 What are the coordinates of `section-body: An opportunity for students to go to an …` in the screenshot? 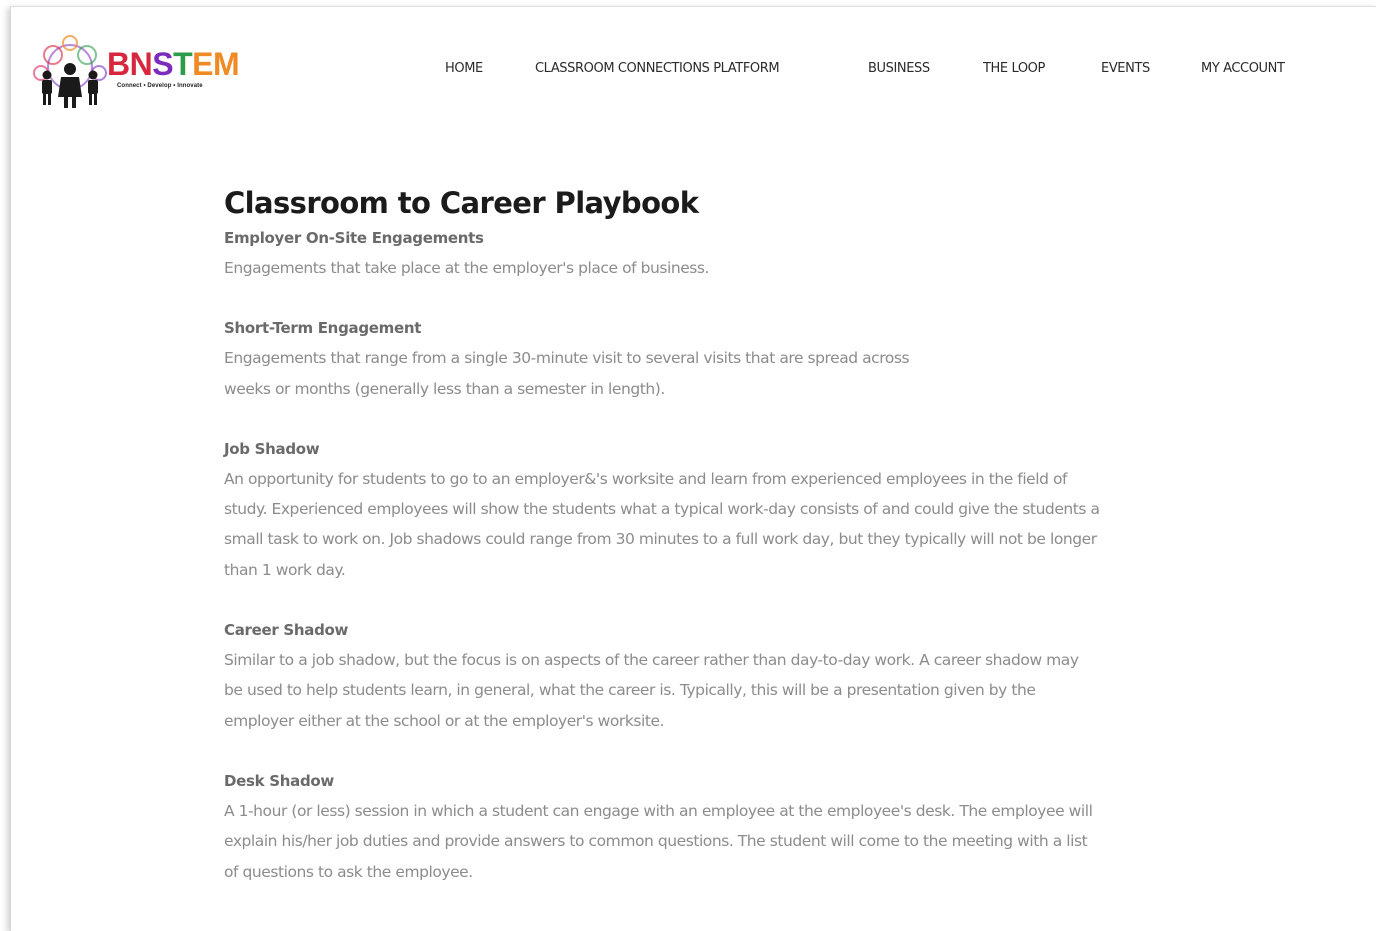 It's located at (662, 524).